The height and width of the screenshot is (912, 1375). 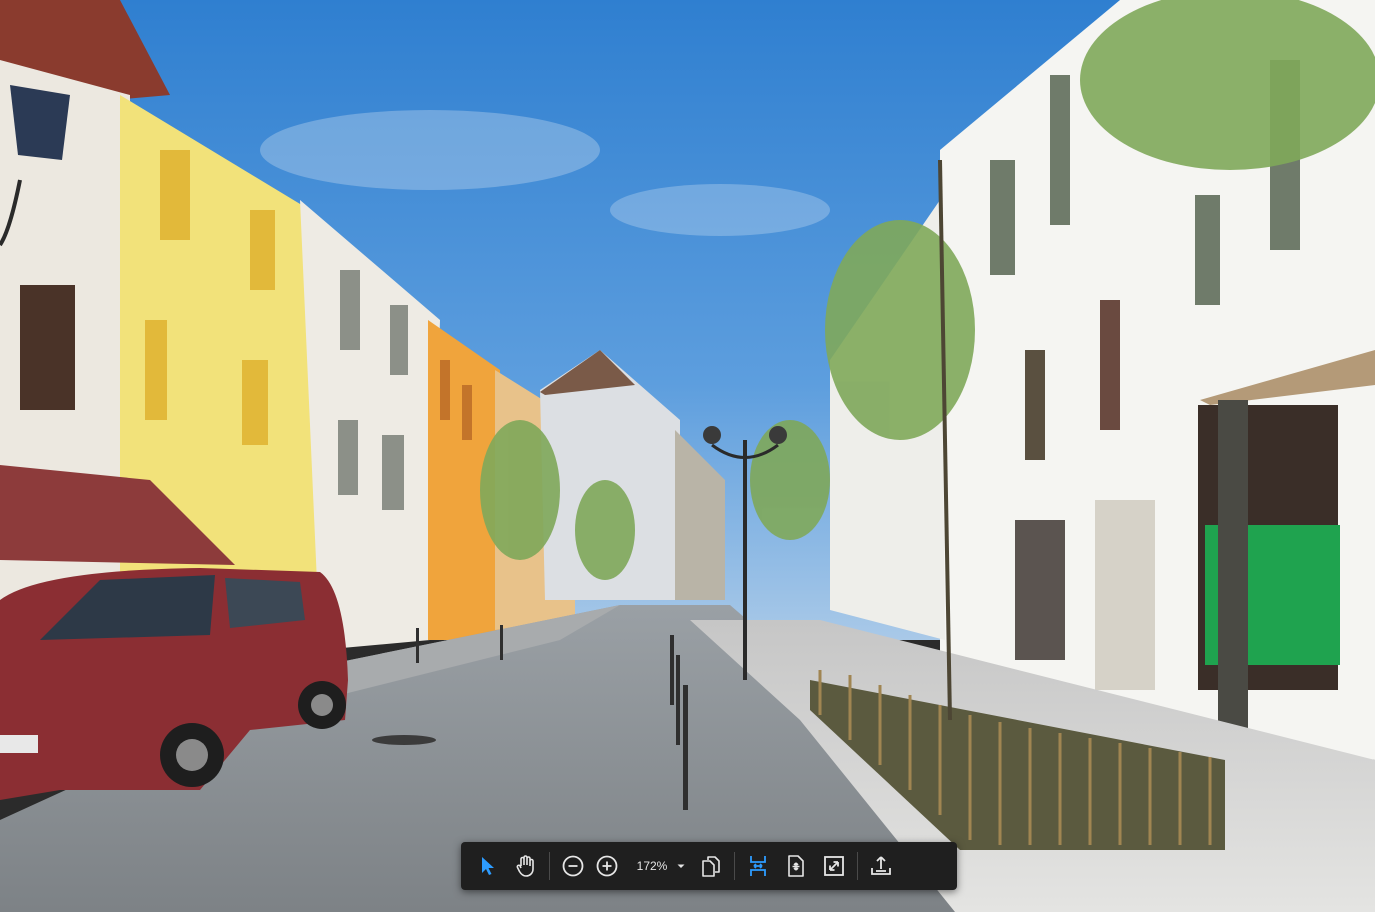 I want to click on pan-tool-button, so click(x=526, y=866).